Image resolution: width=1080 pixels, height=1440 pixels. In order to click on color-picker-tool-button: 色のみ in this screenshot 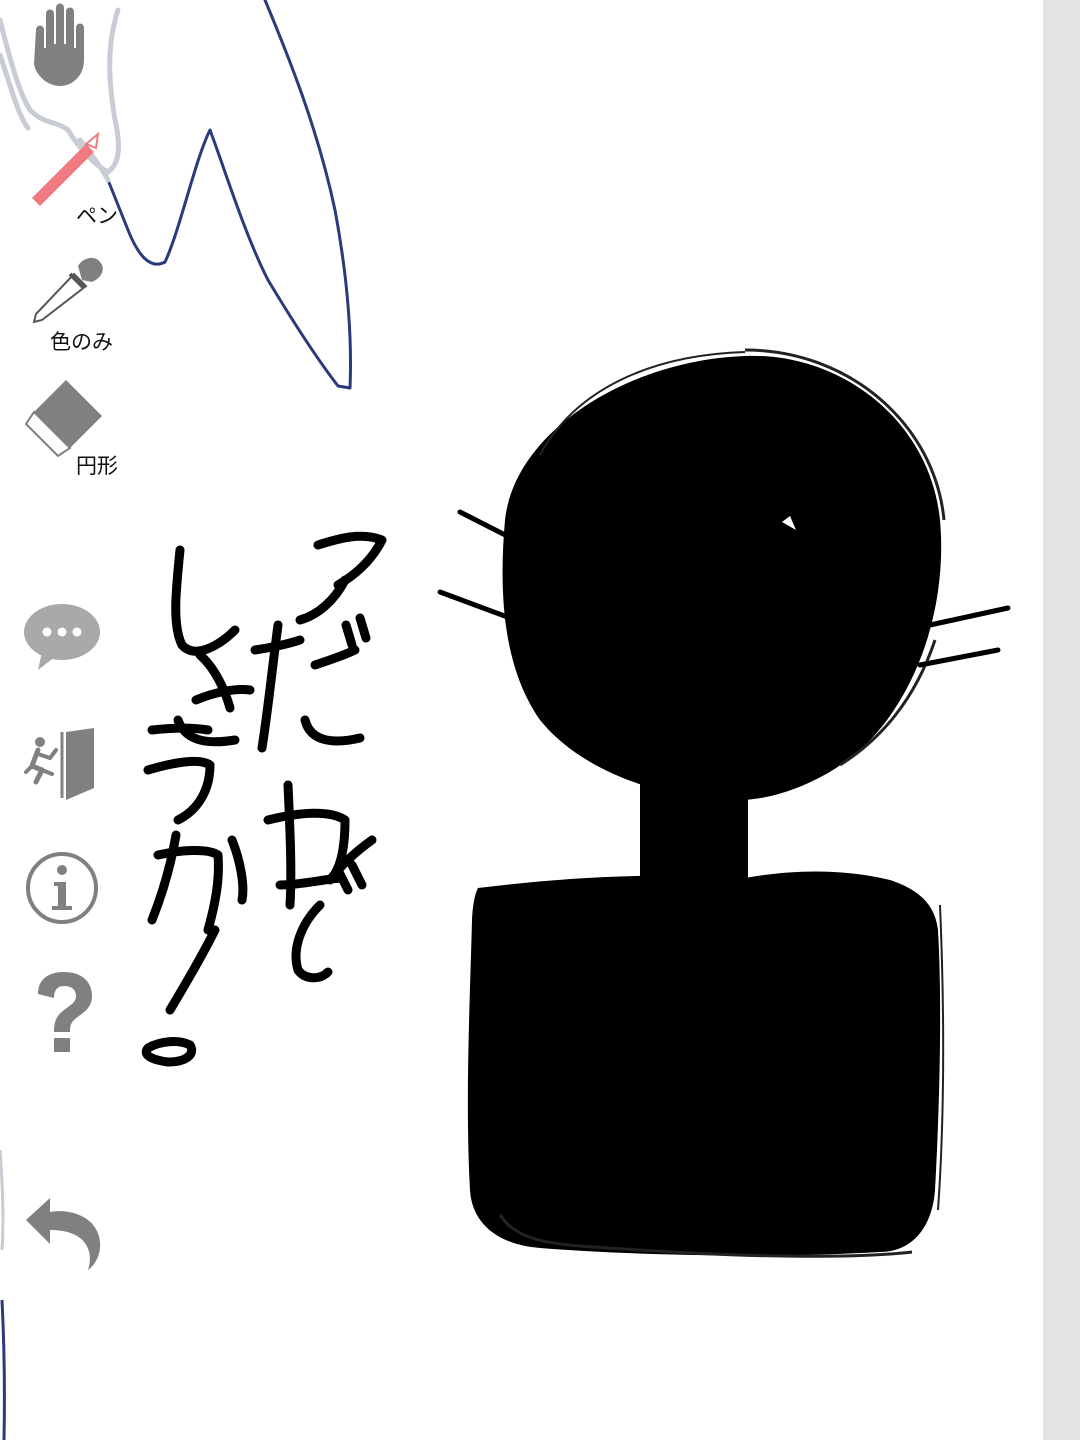, I will do `click(77, 303)`.